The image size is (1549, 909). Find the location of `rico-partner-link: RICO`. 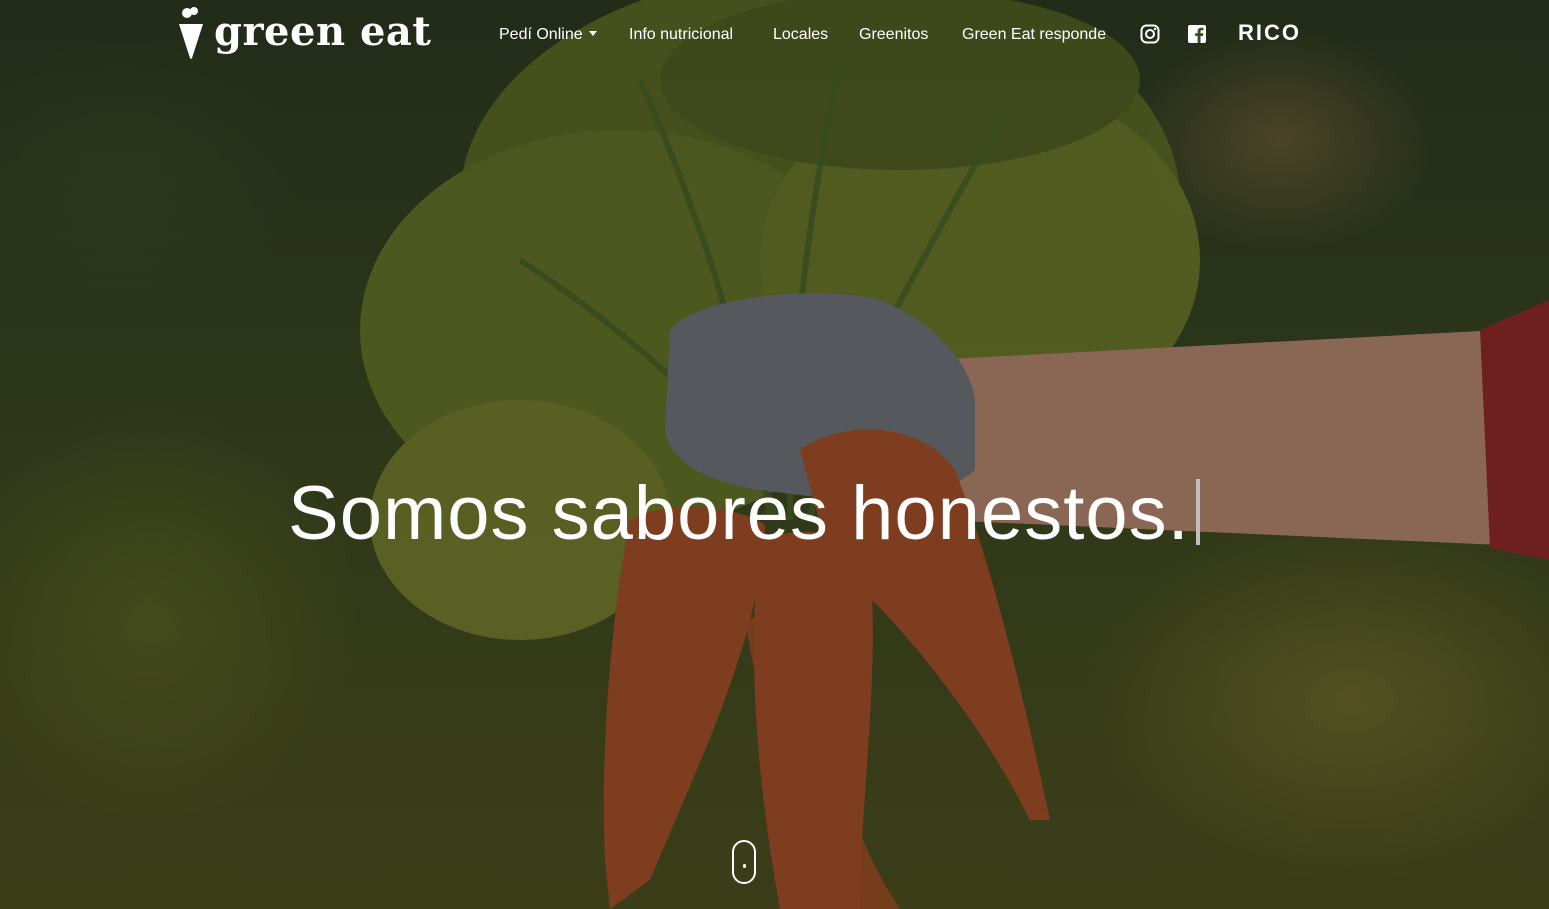

rico-partner-link: RICO is located at coordinates (1271, 32).